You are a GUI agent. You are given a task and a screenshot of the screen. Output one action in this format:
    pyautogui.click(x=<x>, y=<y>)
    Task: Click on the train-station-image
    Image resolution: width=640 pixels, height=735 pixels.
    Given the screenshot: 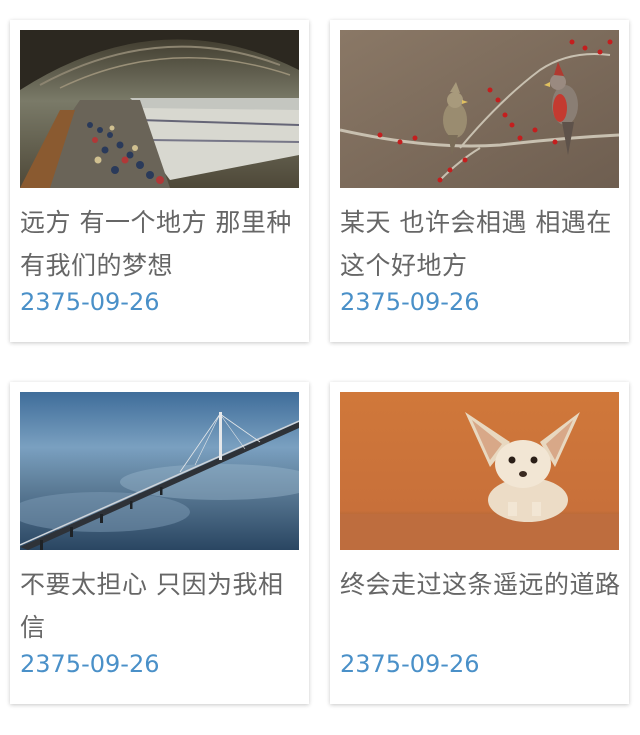 What is the action you would take?
    pyautogui.click(x=159, y=109)
    